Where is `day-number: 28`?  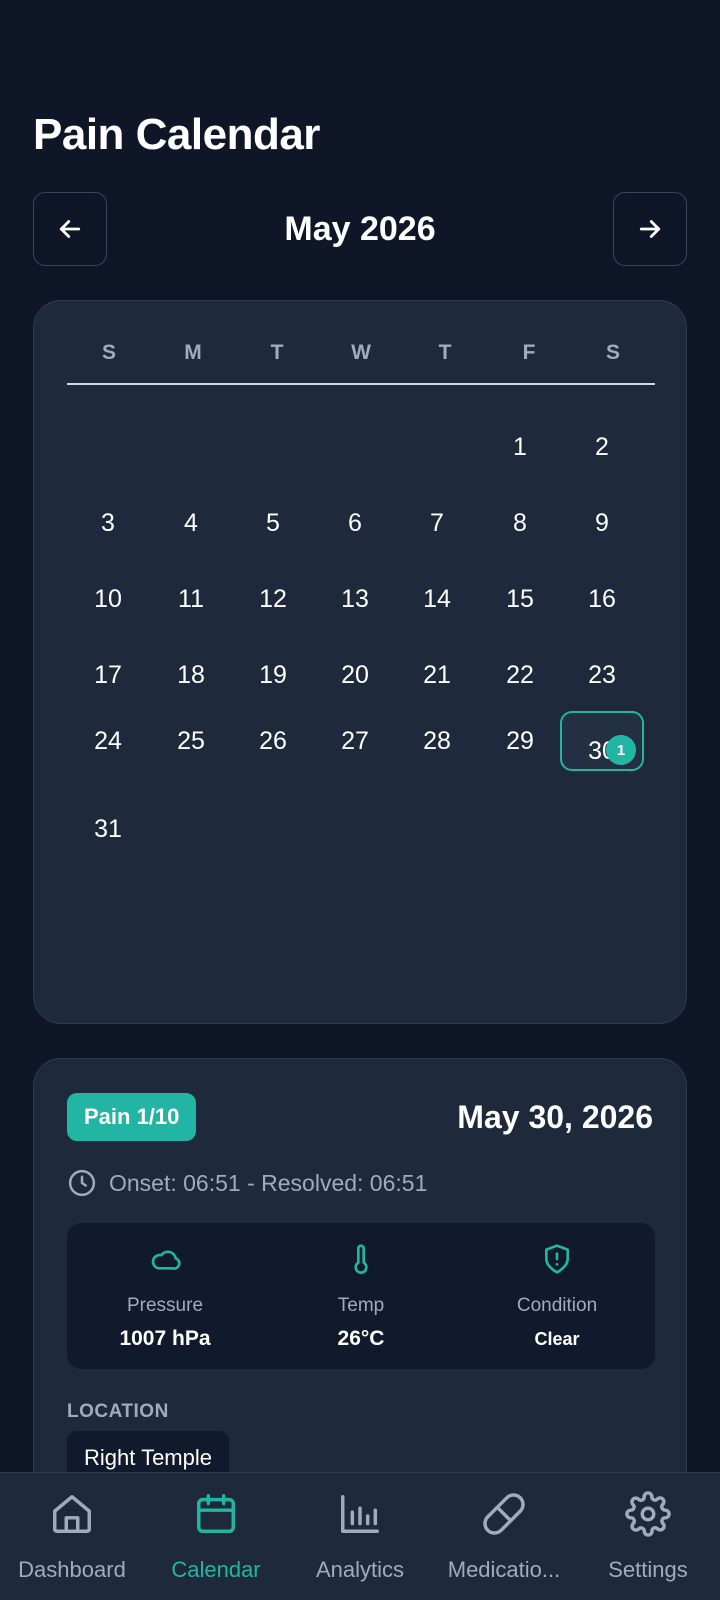
day-number: 28 is located at coordinates (437, 740).